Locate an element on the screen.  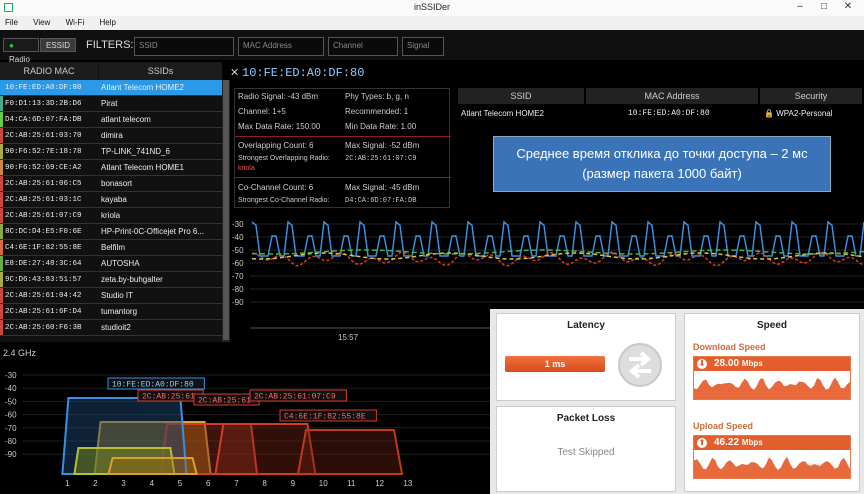
channel-y-tick: -50 is located at coordinates (11, 401).